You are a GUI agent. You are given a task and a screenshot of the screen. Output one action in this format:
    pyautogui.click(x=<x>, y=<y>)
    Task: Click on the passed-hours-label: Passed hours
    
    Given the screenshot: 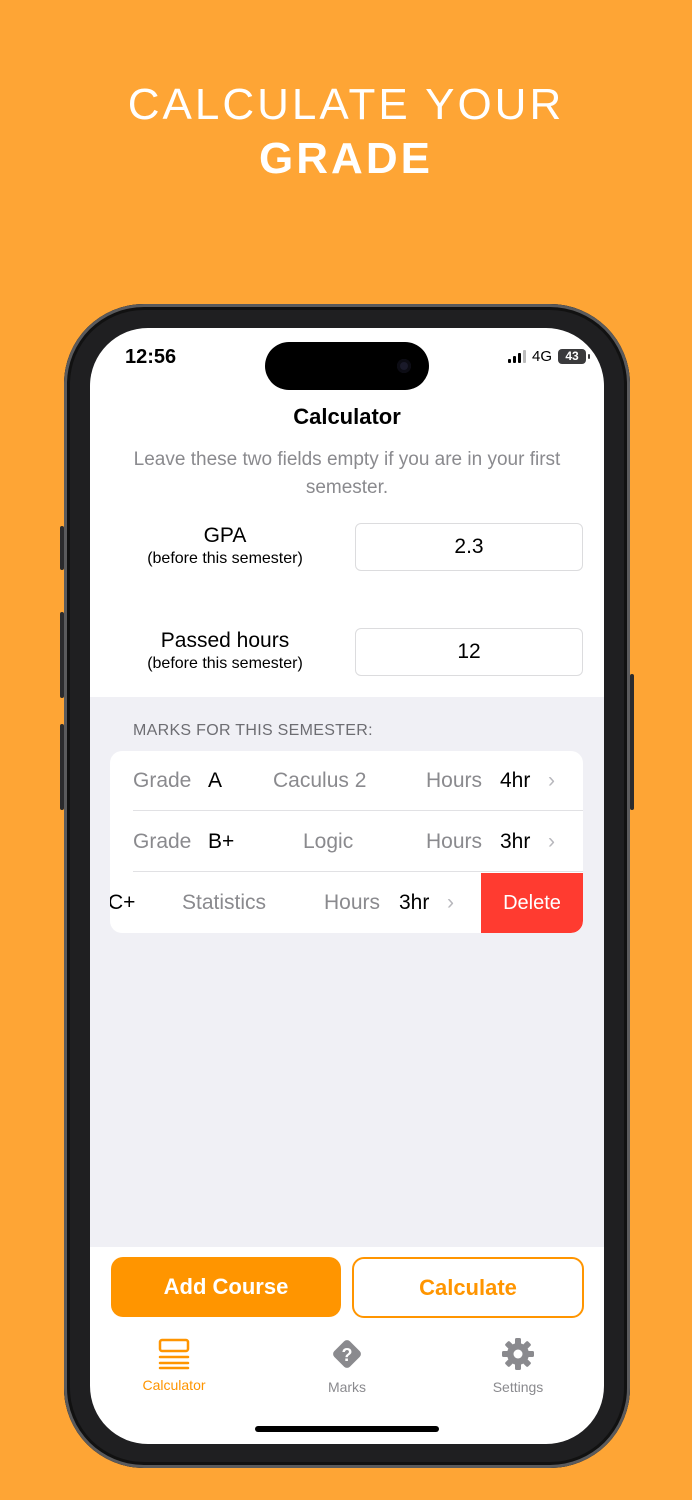 What is the action you would take?
    pyautogui.click(x=225, y=640)
    